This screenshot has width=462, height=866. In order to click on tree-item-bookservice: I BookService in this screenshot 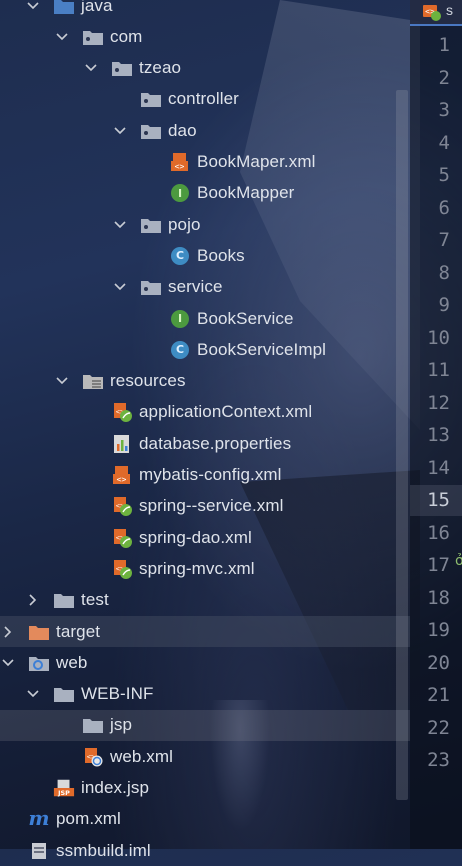, I will do `click(205, 318)`.